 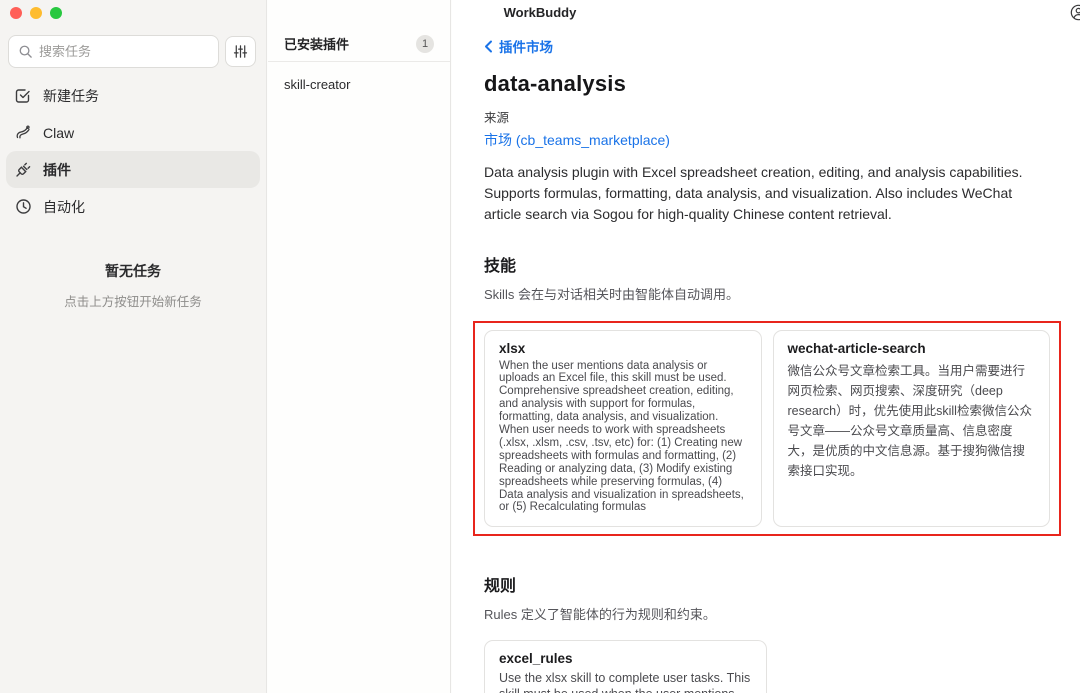 I want to click on user-icon, so click(x=1075, y=12).